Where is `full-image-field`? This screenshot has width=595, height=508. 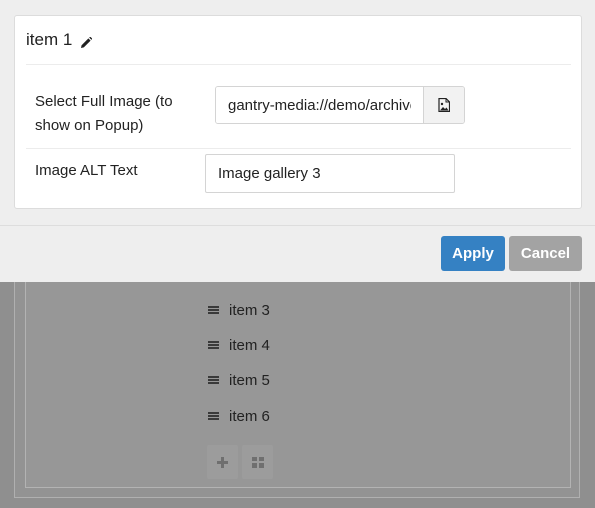
full-image-field is located at coordinates (340, 105).